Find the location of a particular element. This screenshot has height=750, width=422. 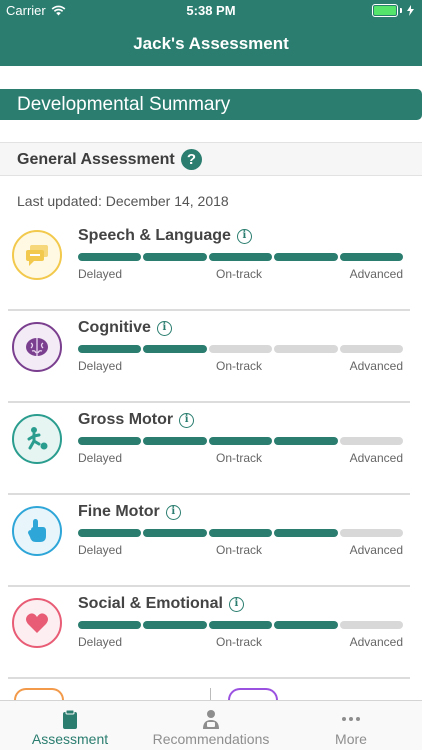

question-mark-icon: ? is located at coordinates (191, 159).